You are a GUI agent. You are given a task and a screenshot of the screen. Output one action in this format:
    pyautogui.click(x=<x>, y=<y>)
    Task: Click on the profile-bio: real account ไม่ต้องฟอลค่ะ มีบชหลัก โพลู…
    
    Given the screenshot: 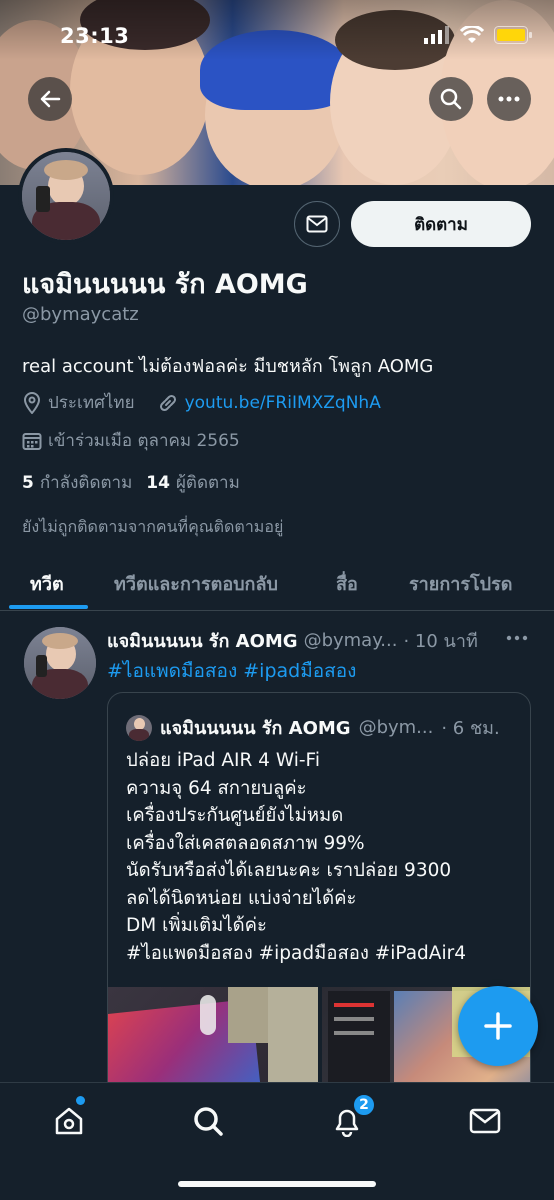 What is the action you would take?
    pyautogui.click(x=228, y=366)
    